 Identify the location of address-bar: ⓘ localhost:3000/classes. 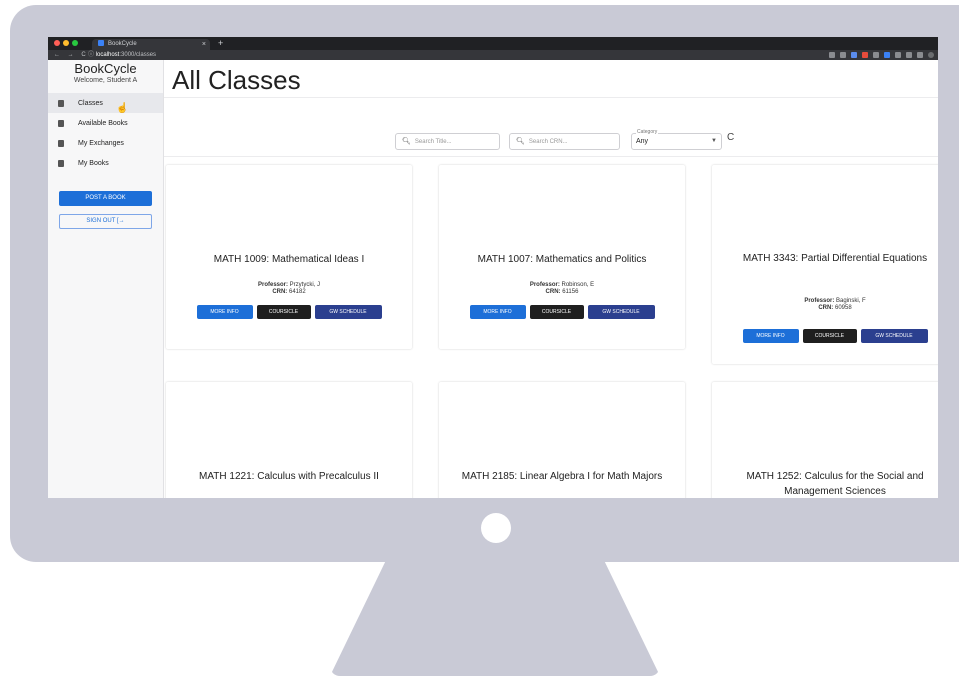
(122, 55).